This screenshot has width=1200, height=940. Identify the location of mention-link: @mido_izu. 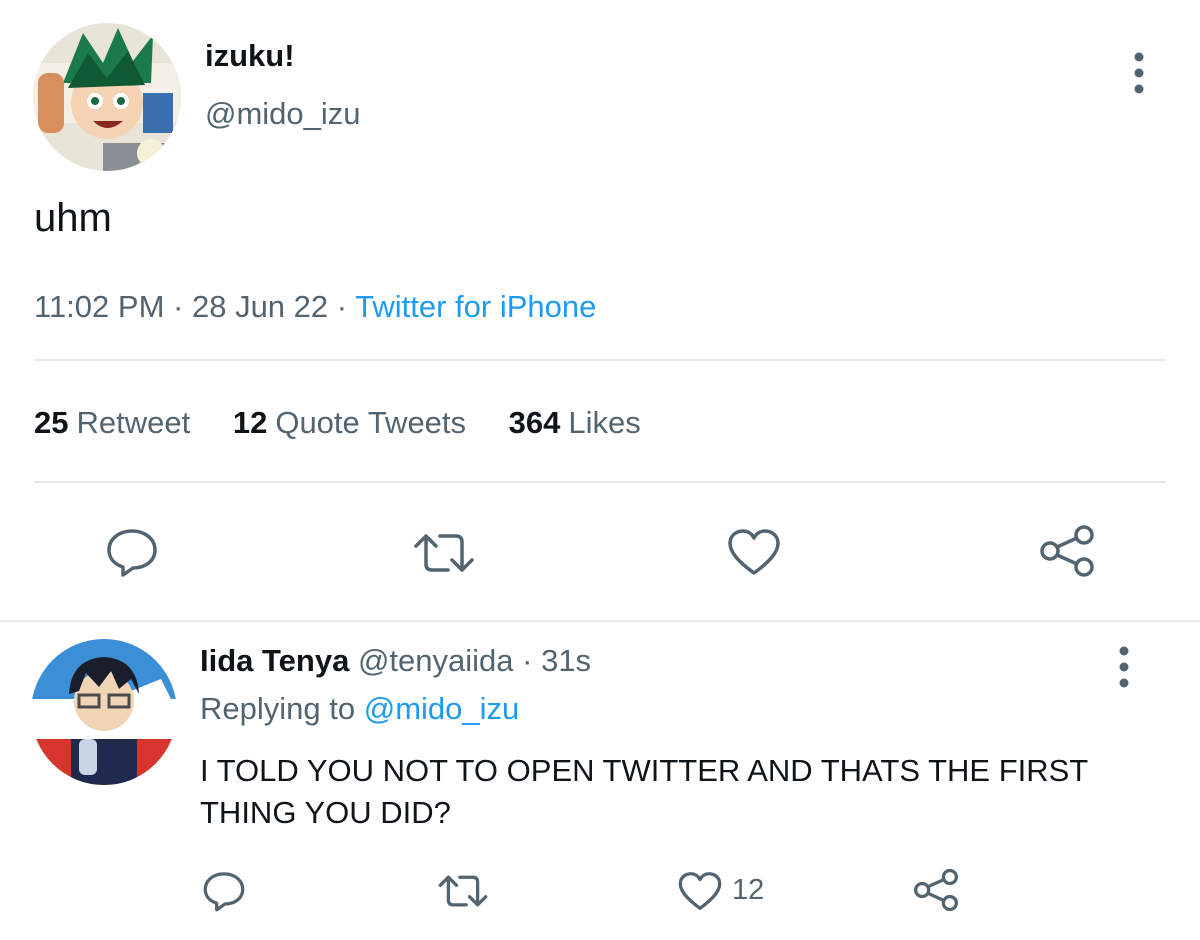
(442, 708).